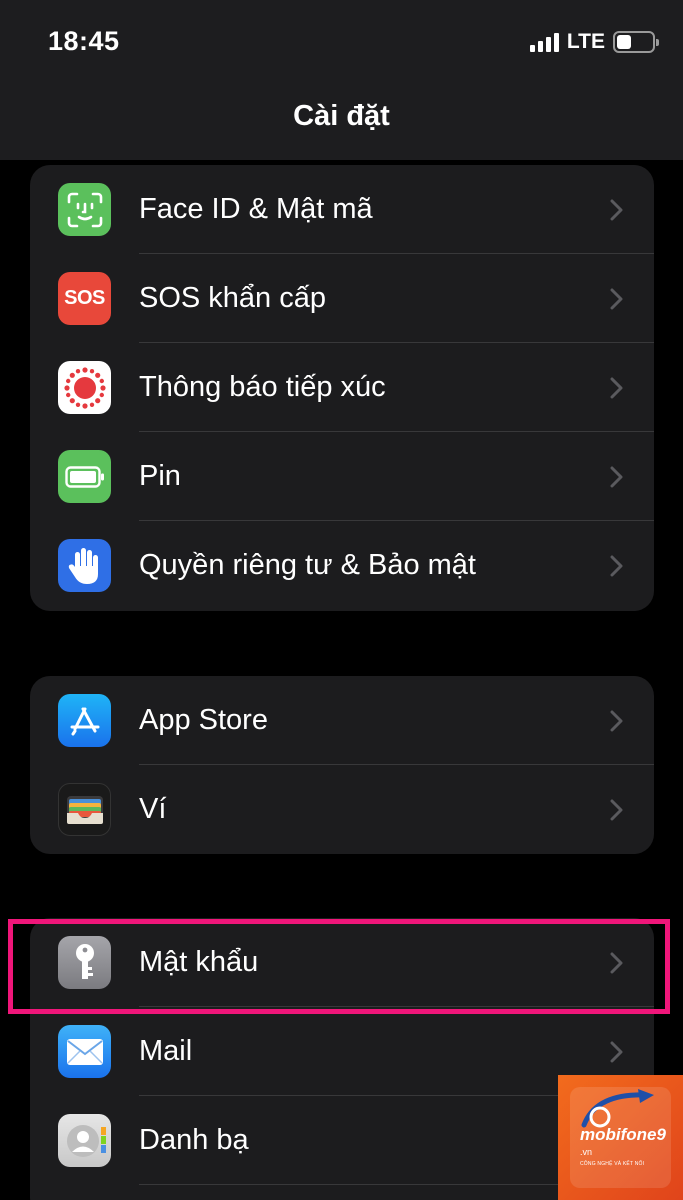 The image size is (683, 1200). What do you see at coordinates (203, 720) in the screenshot?
I see `settings-row-label: App Store` at bounding box center [203, 720].